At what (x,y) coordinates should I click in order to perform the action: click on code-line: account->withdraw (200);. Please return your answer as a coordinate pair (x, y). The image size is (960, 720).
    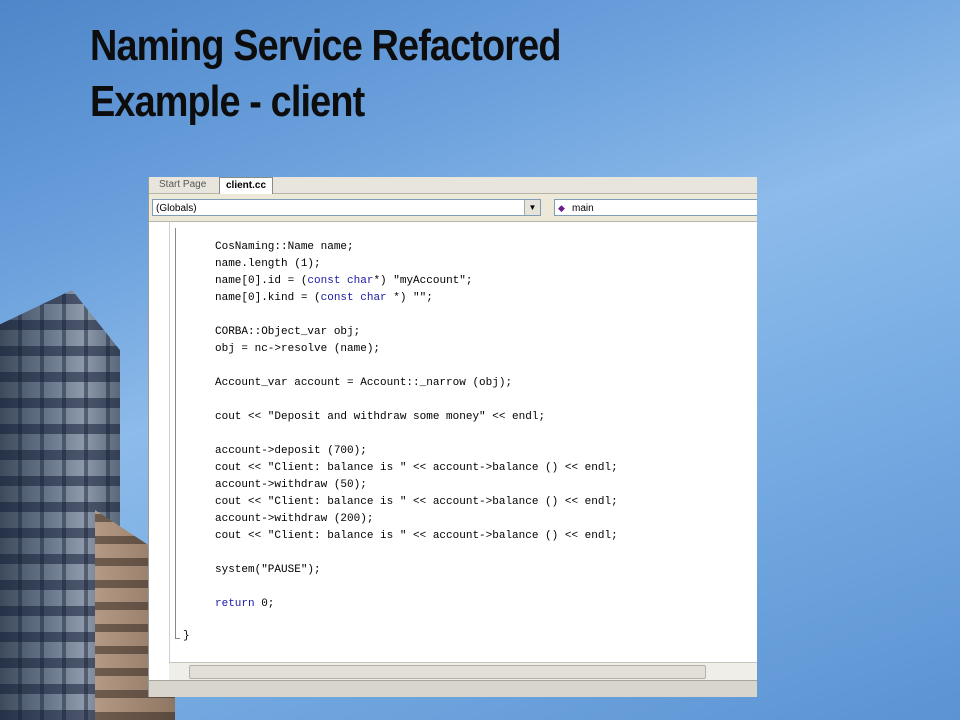
    Looking at the image, I should click on (294, 519).